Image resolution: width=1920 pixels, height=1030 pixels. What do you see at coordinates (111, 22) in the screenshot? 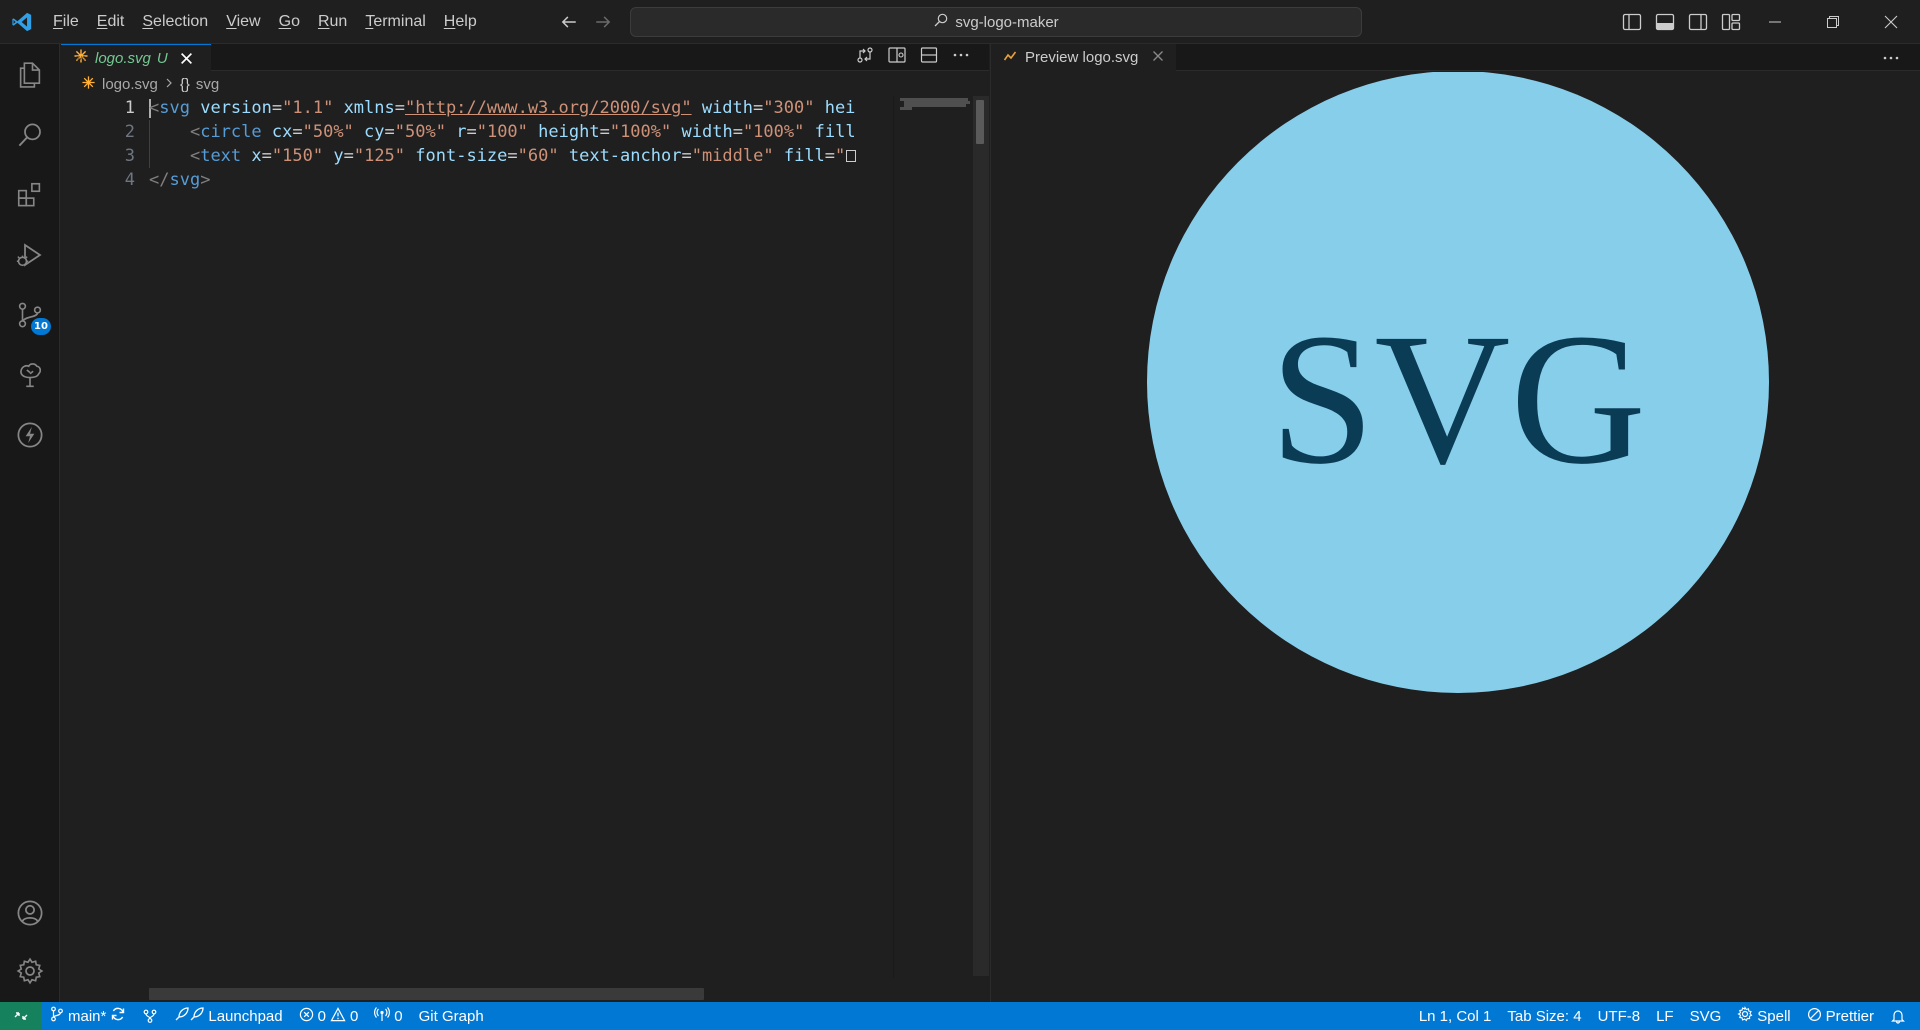
I see `menu-edit: Edit` at bounding box center [111, 22].